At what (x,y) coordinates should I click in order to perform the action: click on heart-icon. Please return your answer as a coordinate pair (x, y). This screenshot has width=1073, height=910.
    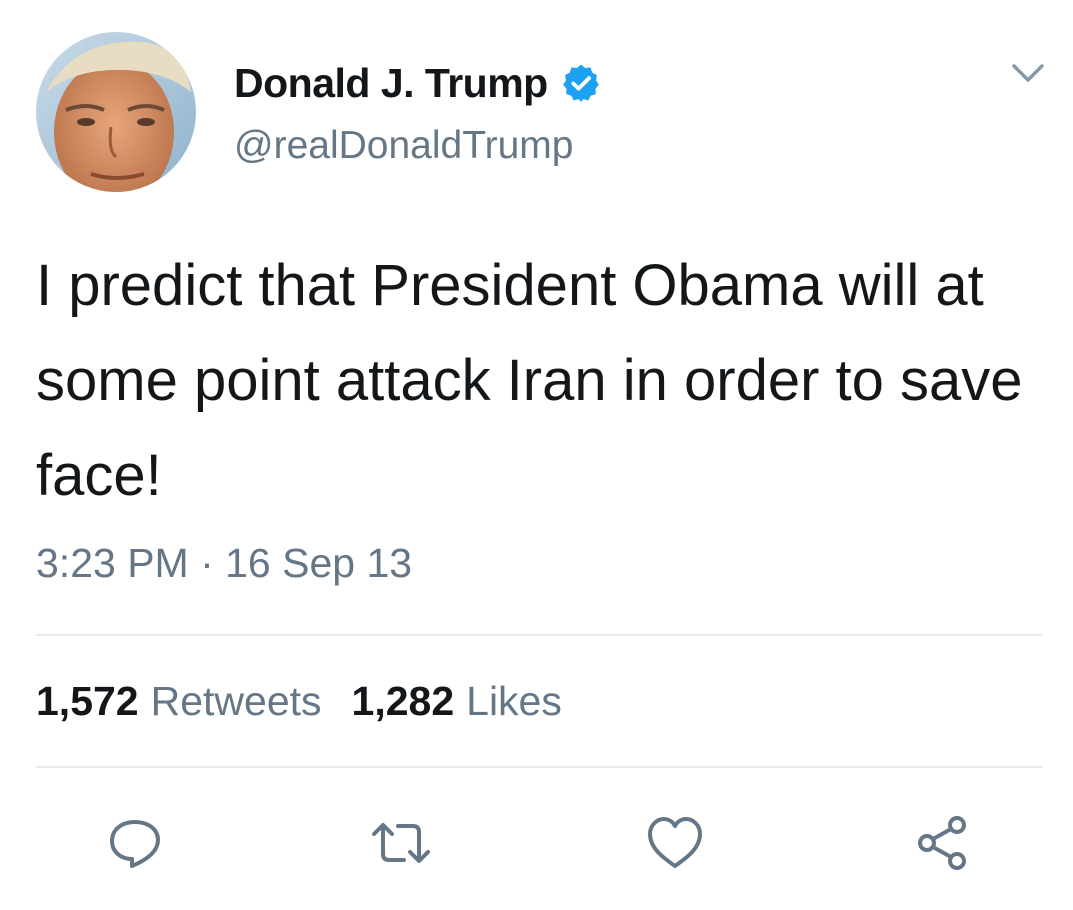
    Looking at the image, I should click on (675, 842).